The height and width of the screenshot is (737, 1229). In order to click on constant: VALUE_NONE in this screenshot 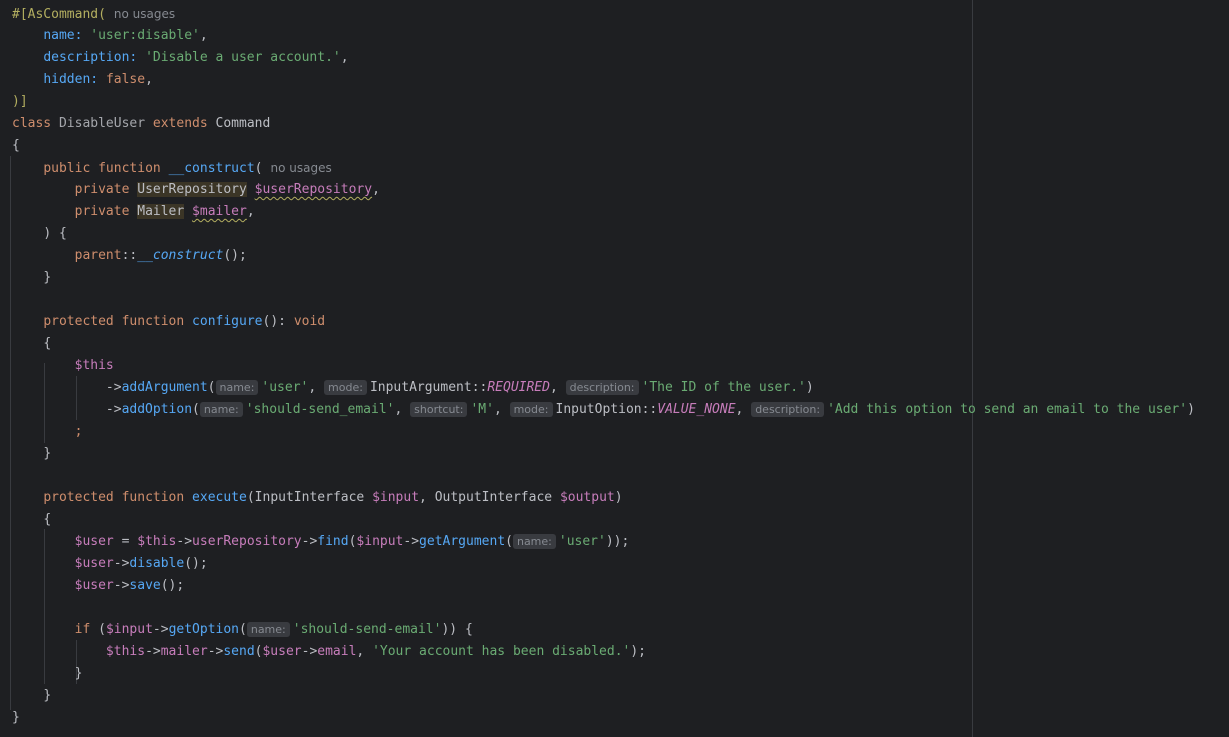, I will do `click(696, 409)`.